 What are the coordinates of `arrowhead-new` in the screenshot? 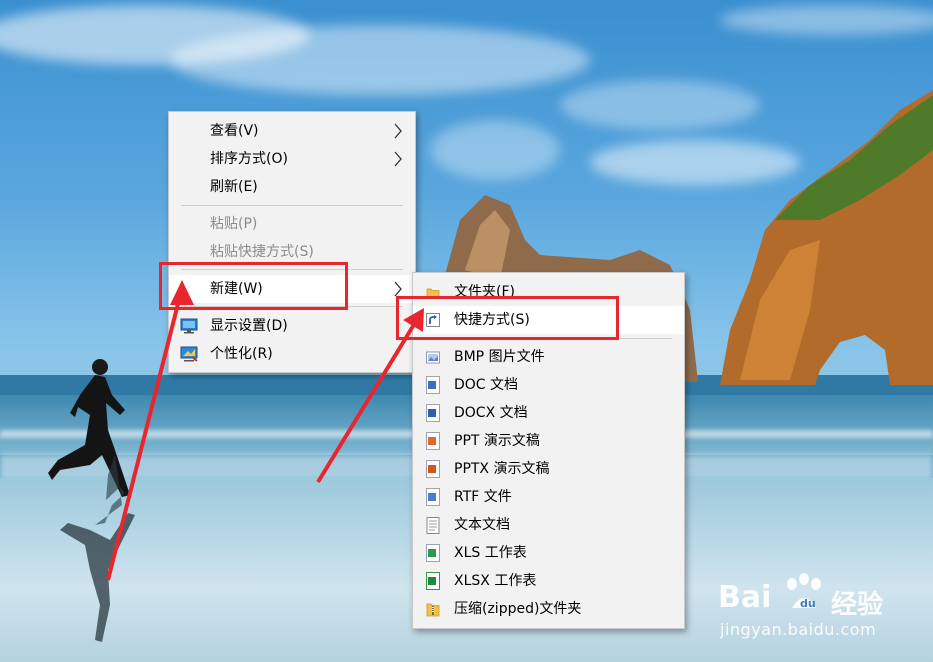 It's located at (182, 292).